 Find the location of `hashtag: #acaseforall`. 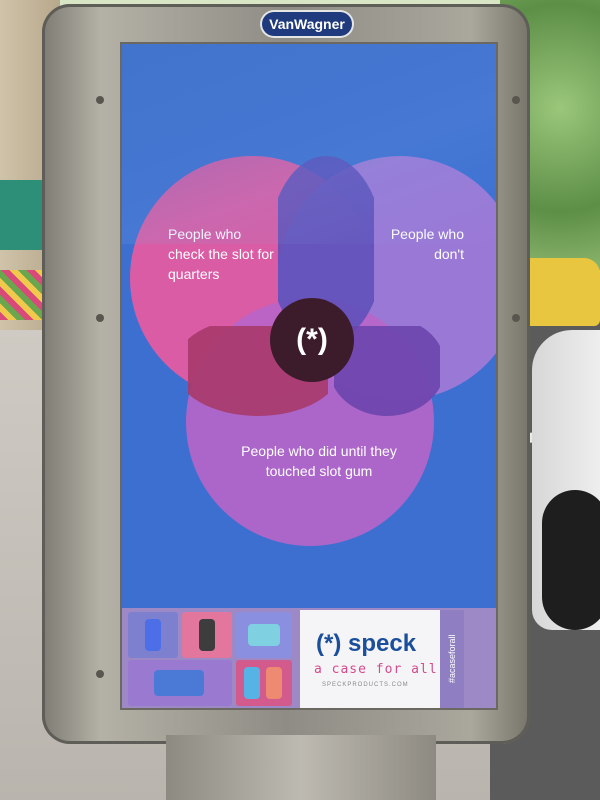

hashtag: #acaseforall is located at coordinates (452, 659).